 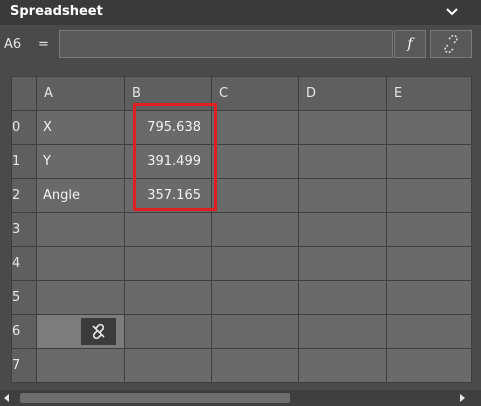 What do you see at coordinates (168, 229) in the screenshot?
I see `cell-b3` at bounding box center [168, 229].